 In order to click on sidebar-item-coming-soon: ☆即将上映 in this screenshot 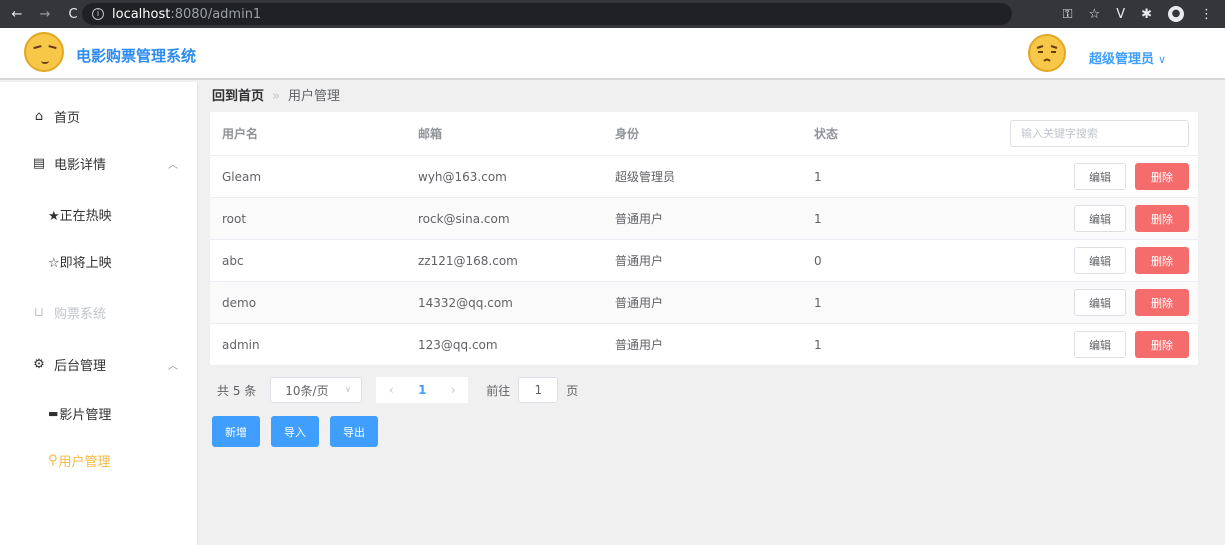, I will do `click(99, 261)`.